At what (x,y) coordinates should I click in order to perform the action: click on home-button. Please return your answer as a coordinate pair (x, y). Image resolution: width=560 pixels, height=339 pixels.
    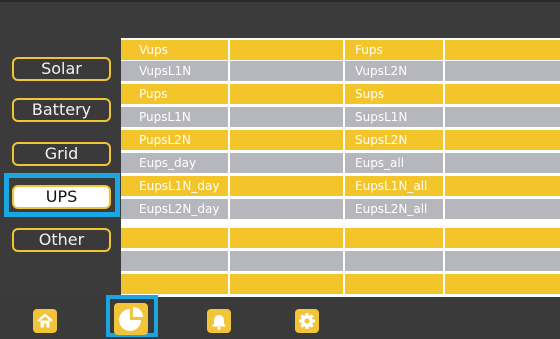
    Looking at the image, I should click on (45, 321).